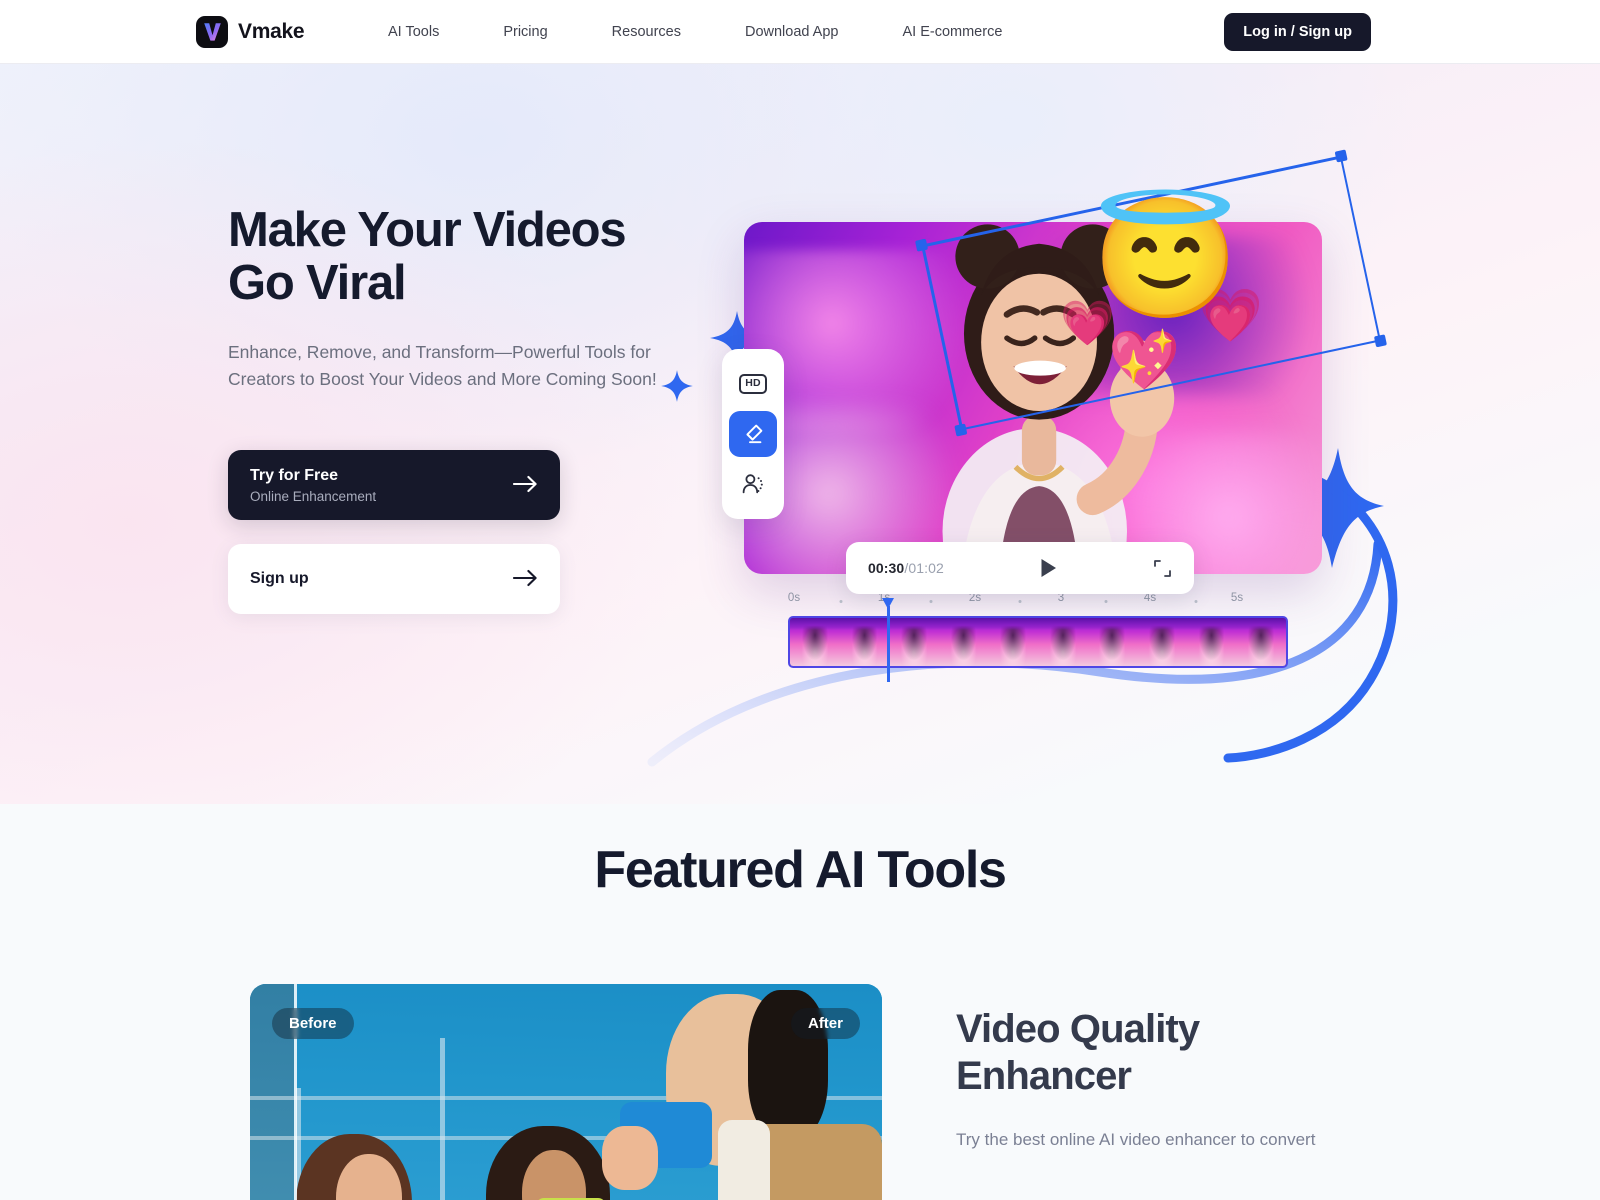 The width and height of the screenshot is (1600, 1200). Describe the element at coordinates (926, 568) in the screenshot. I see `total-time: 01:02` at that location.